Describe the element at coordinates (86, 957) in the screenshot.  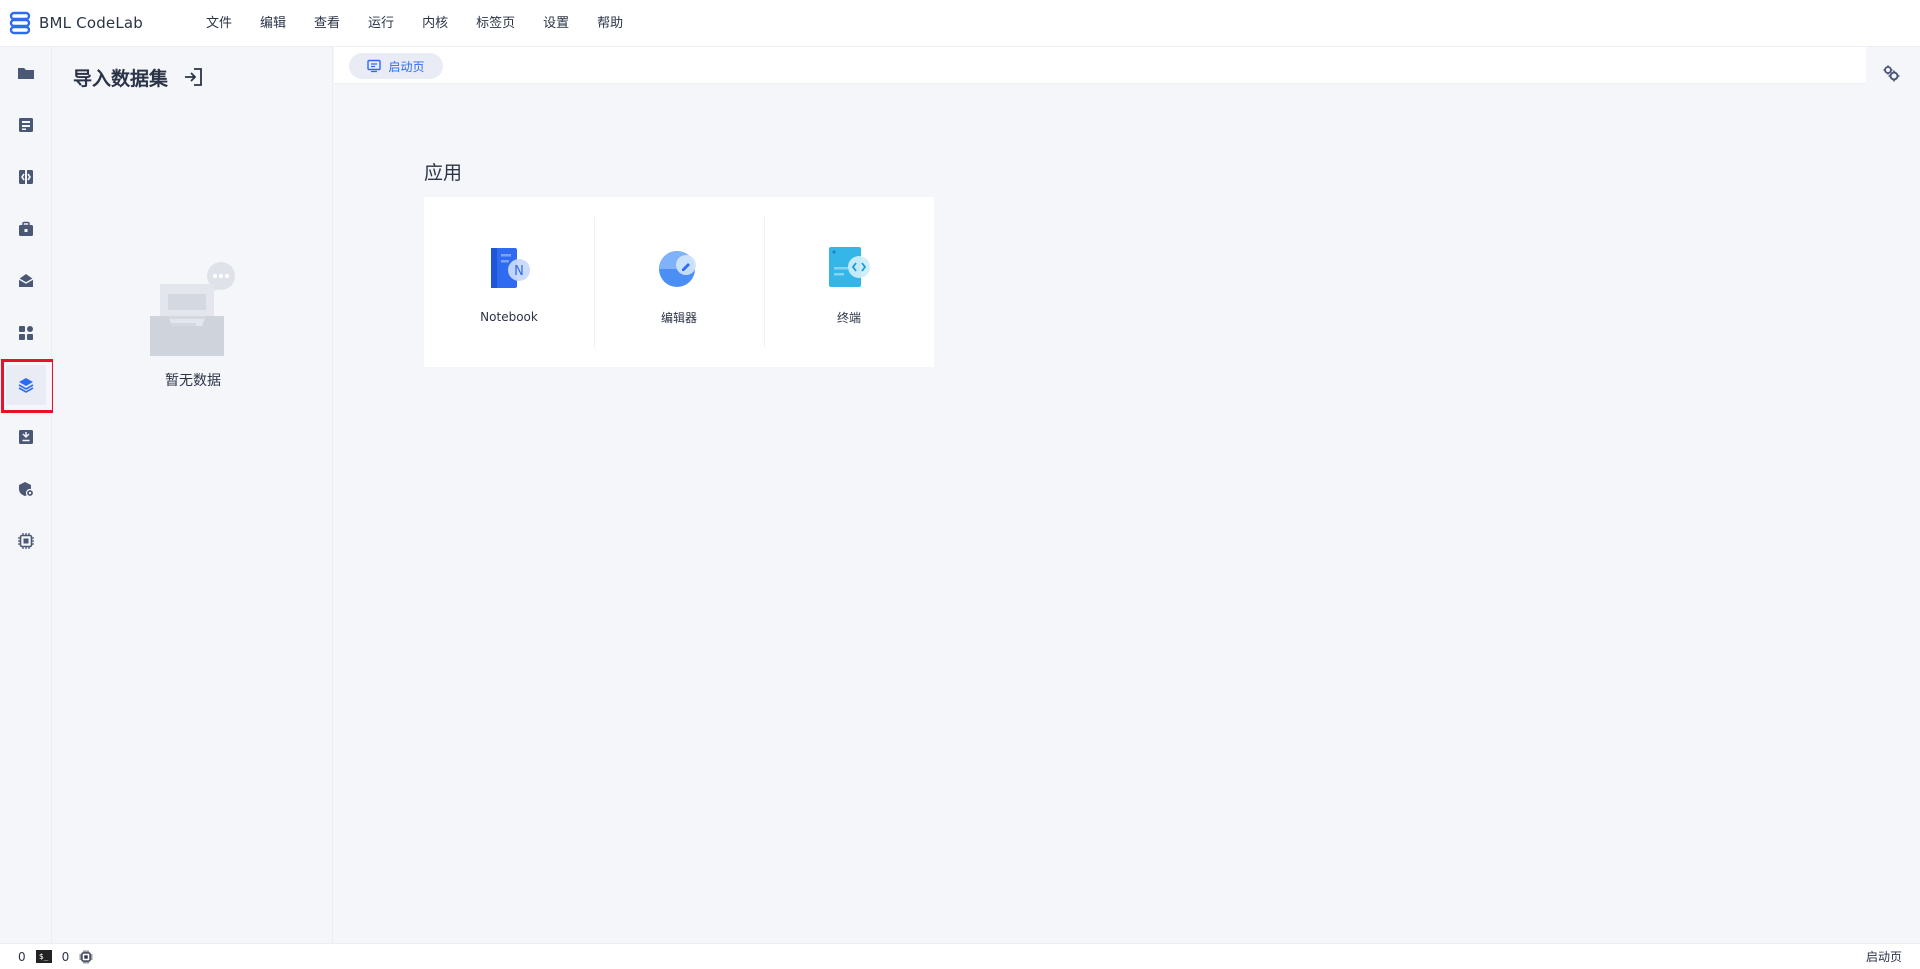
I see `kernel-cpu-icon` at that location.